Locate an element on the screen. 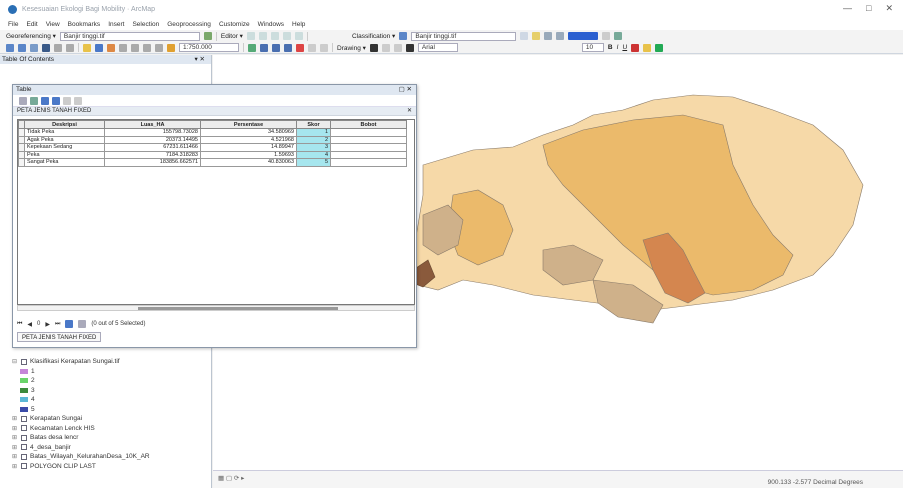 Image resolution: width=903 pixels, height=488 pixels. cell-deskripsi: Peka is located at coordinates (64, 154).